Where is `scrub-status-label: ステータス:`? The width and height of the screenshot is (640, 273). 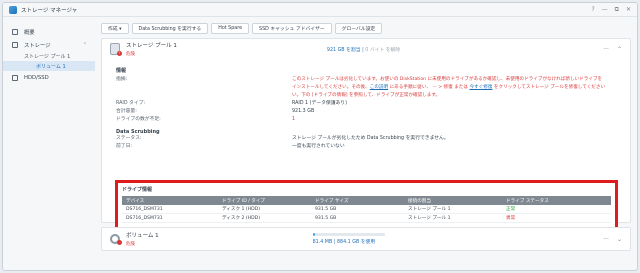 scrub-status-label: ステータス: is located at coordinates (129, 138).